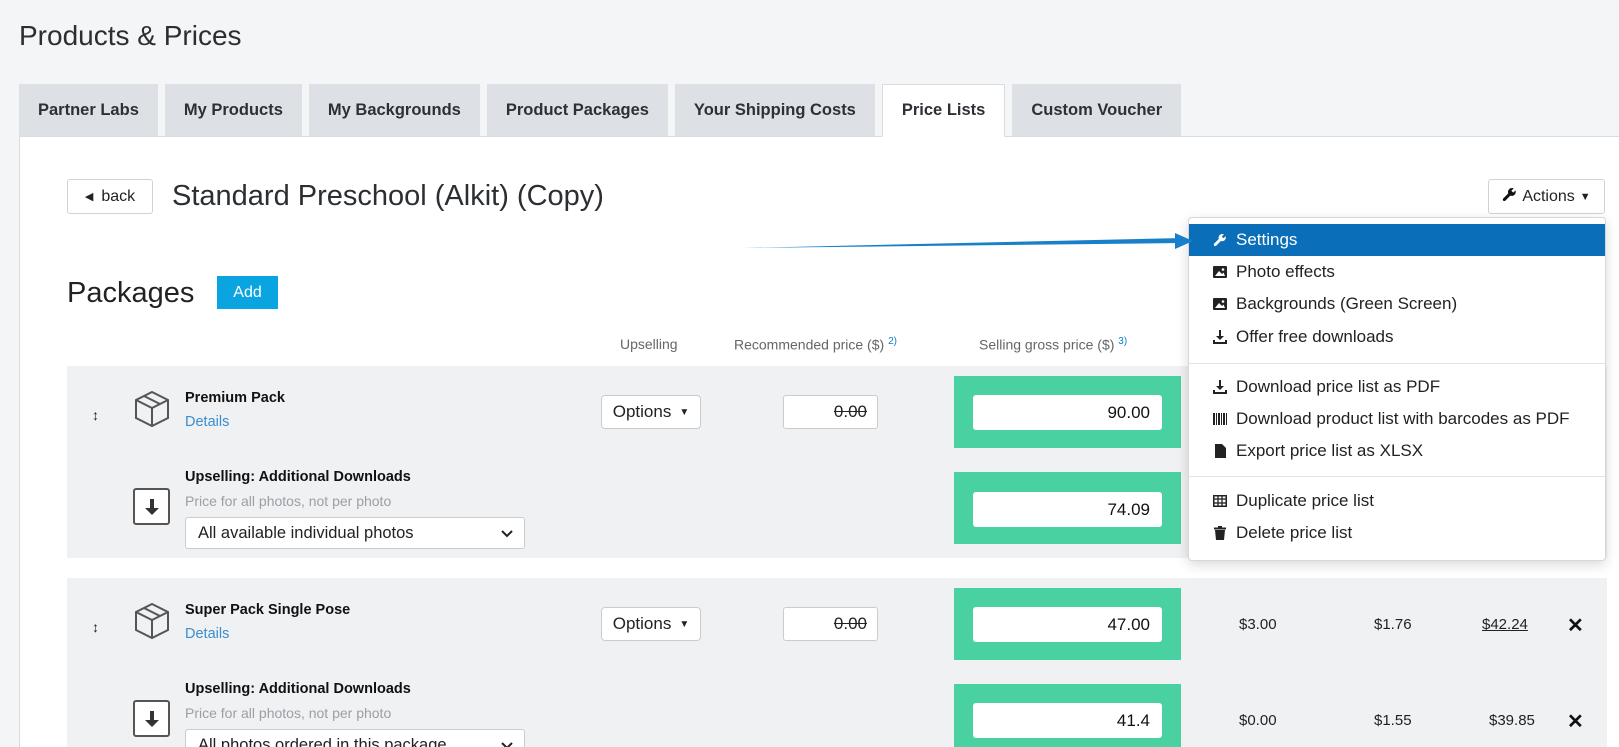  What do you see at coordinates (394, 110) in the screenshot?
I see `tab-my-backgrounds: My Backgrounds` at bounding box center [394, 110].